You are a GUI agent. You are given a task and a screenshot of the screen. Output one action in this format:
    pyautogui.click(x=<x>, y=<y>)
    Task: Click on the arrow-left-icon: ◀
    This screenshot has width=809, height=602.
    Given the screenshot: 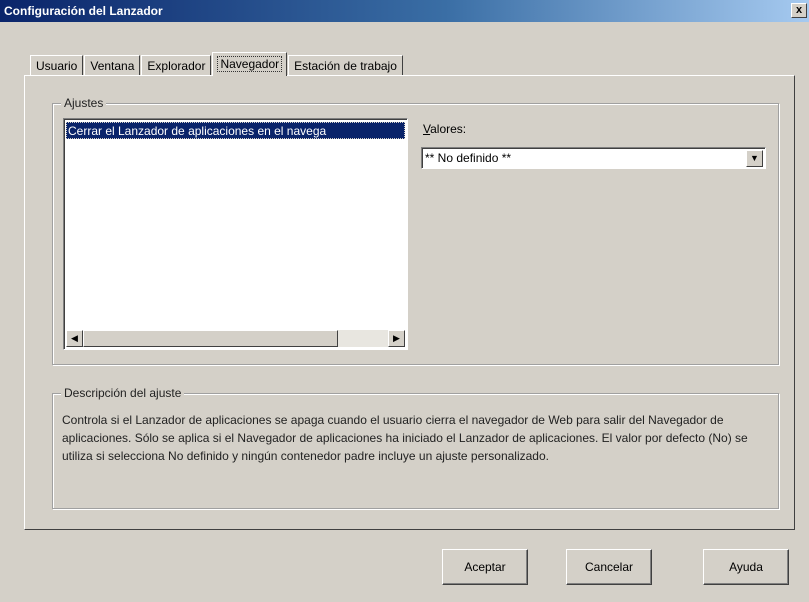 What is the action you would take?
    pyautogui.click(x=74, y=338)
    